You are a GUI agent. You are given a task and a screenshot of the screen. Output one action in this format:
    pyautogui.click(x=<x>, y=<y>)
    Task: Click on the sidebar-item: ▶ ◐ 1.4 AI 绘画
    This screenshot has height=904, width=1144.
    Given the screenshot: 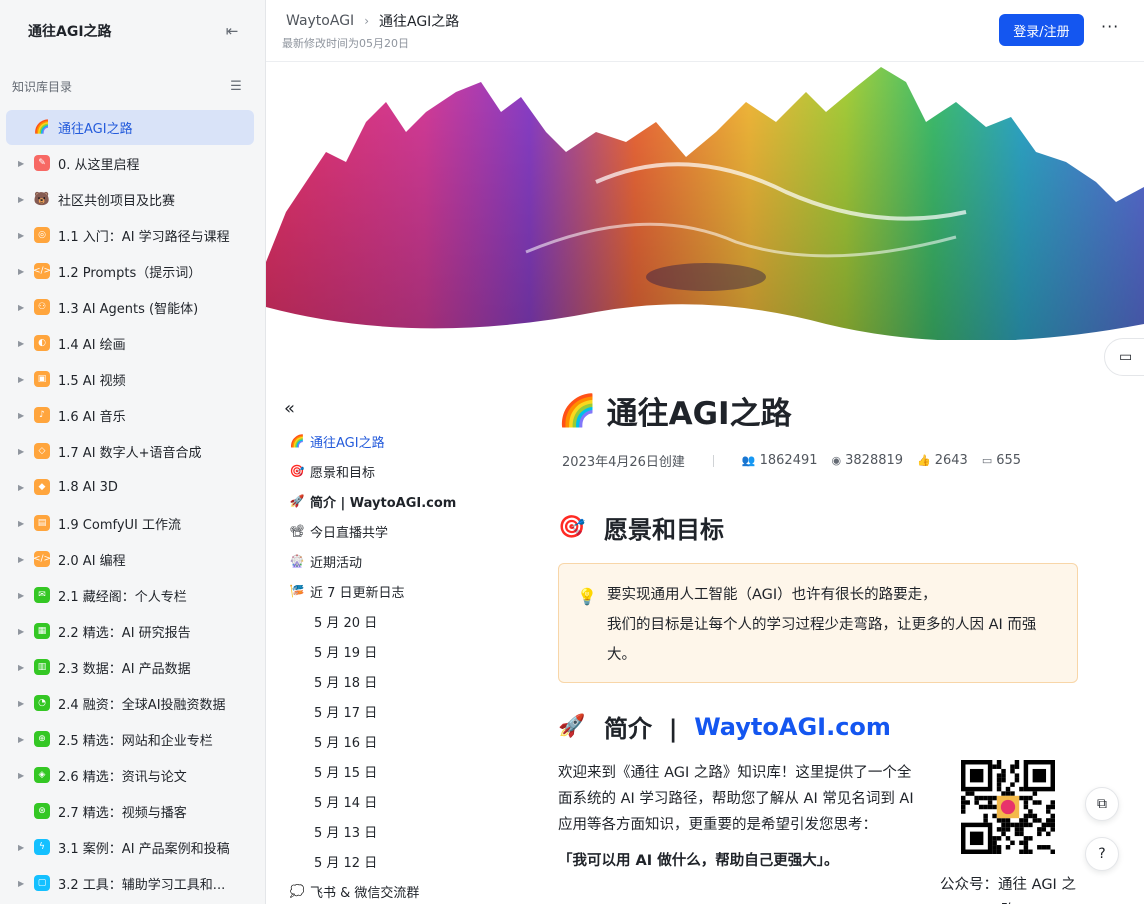 What is the action you would take?
    pyautogui.click(x=132, y=343)
    